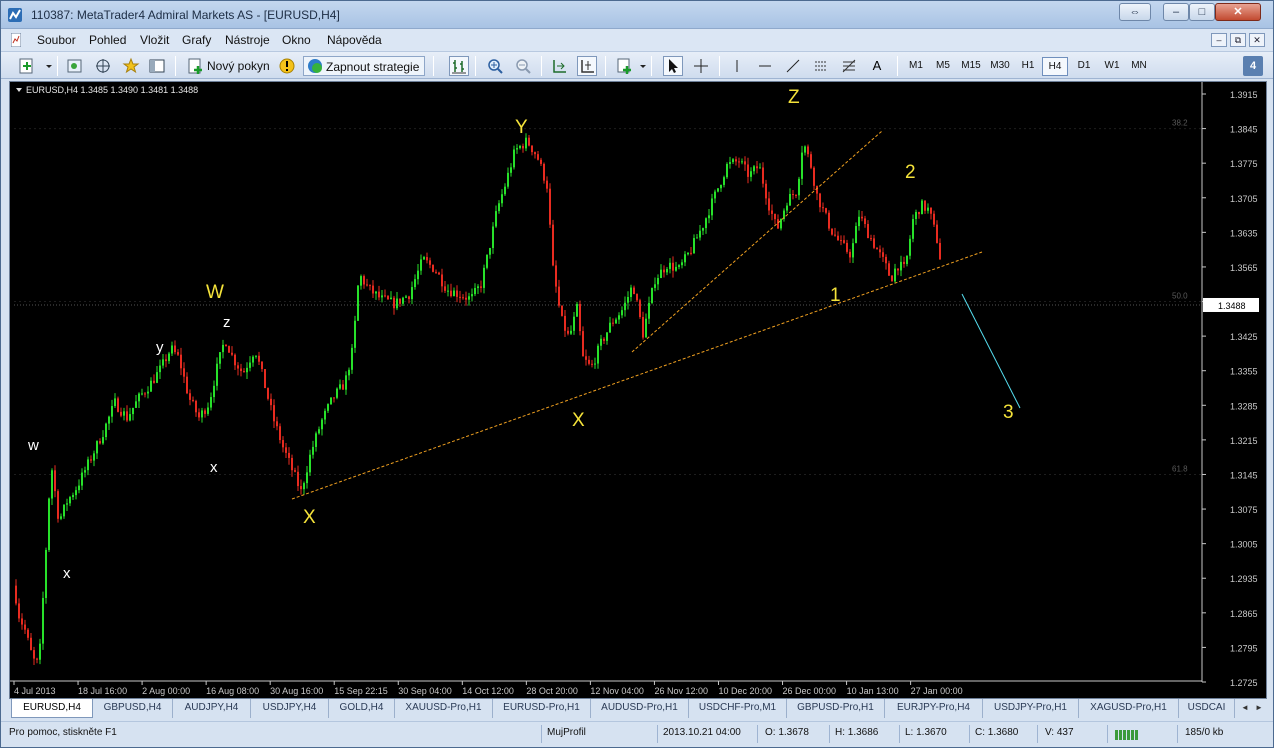  What do you see at coordinates (738, 708) in the screenshot?
I see `tab-usdchf-pro-m1: USDCHF-Pro,M1` at bounding box center [738, 708].